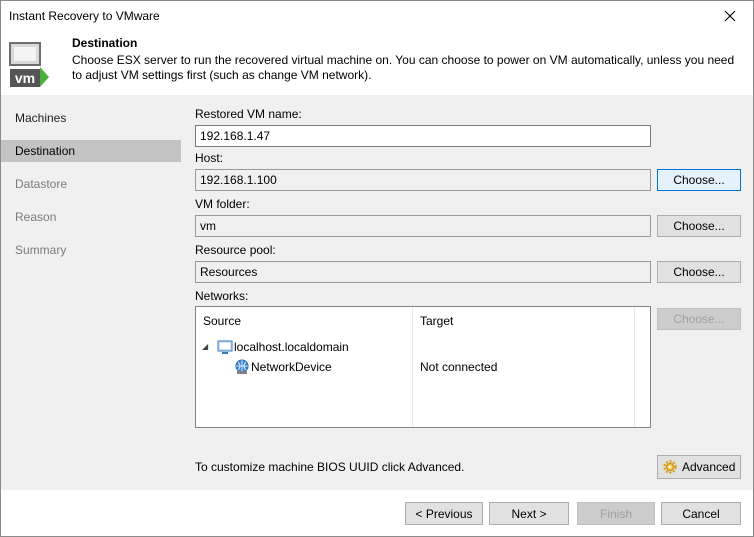 Image resolution: width=754 pixels, height=537 pixels. Describe the element at coordinates (29, 64) in the screenshot. I see `vm-icon: vm` at that location.